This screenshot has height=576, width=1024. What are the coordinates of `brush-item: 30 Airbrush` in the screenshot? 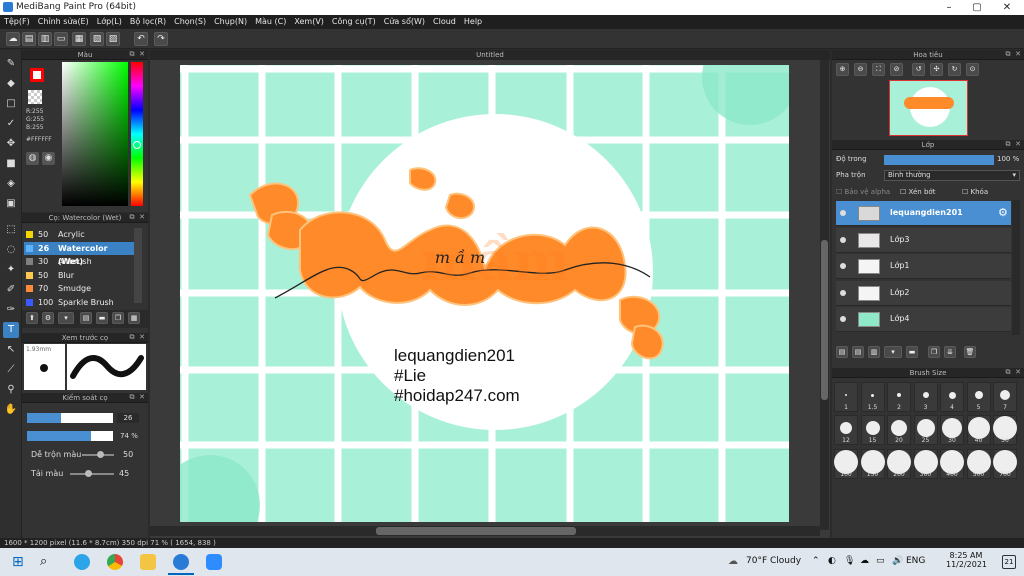 It's located at (79, 261).